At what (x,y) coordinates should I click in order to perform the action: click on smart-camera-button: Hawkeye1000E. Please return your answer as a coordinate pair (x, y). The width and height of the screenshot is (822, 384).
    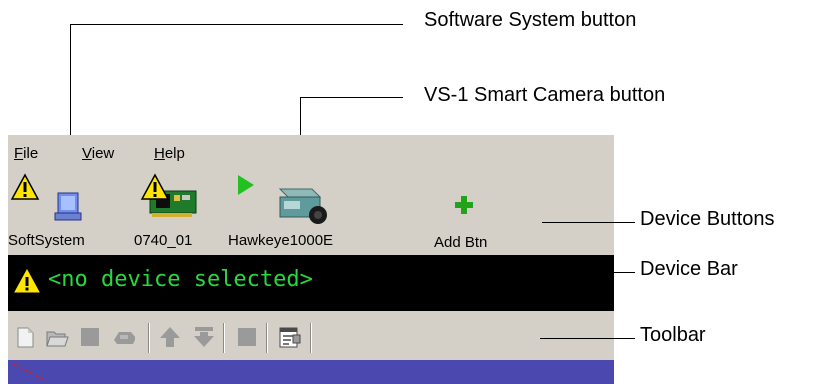
    Looking at the image, I should click on (288, 212).